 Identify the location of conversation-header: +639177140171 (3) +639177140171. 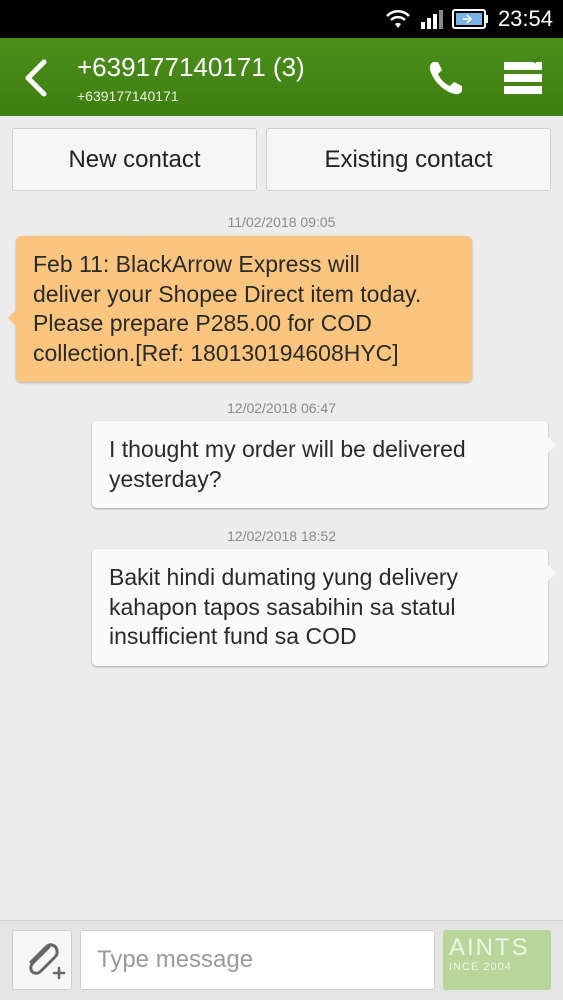
(281, 77).